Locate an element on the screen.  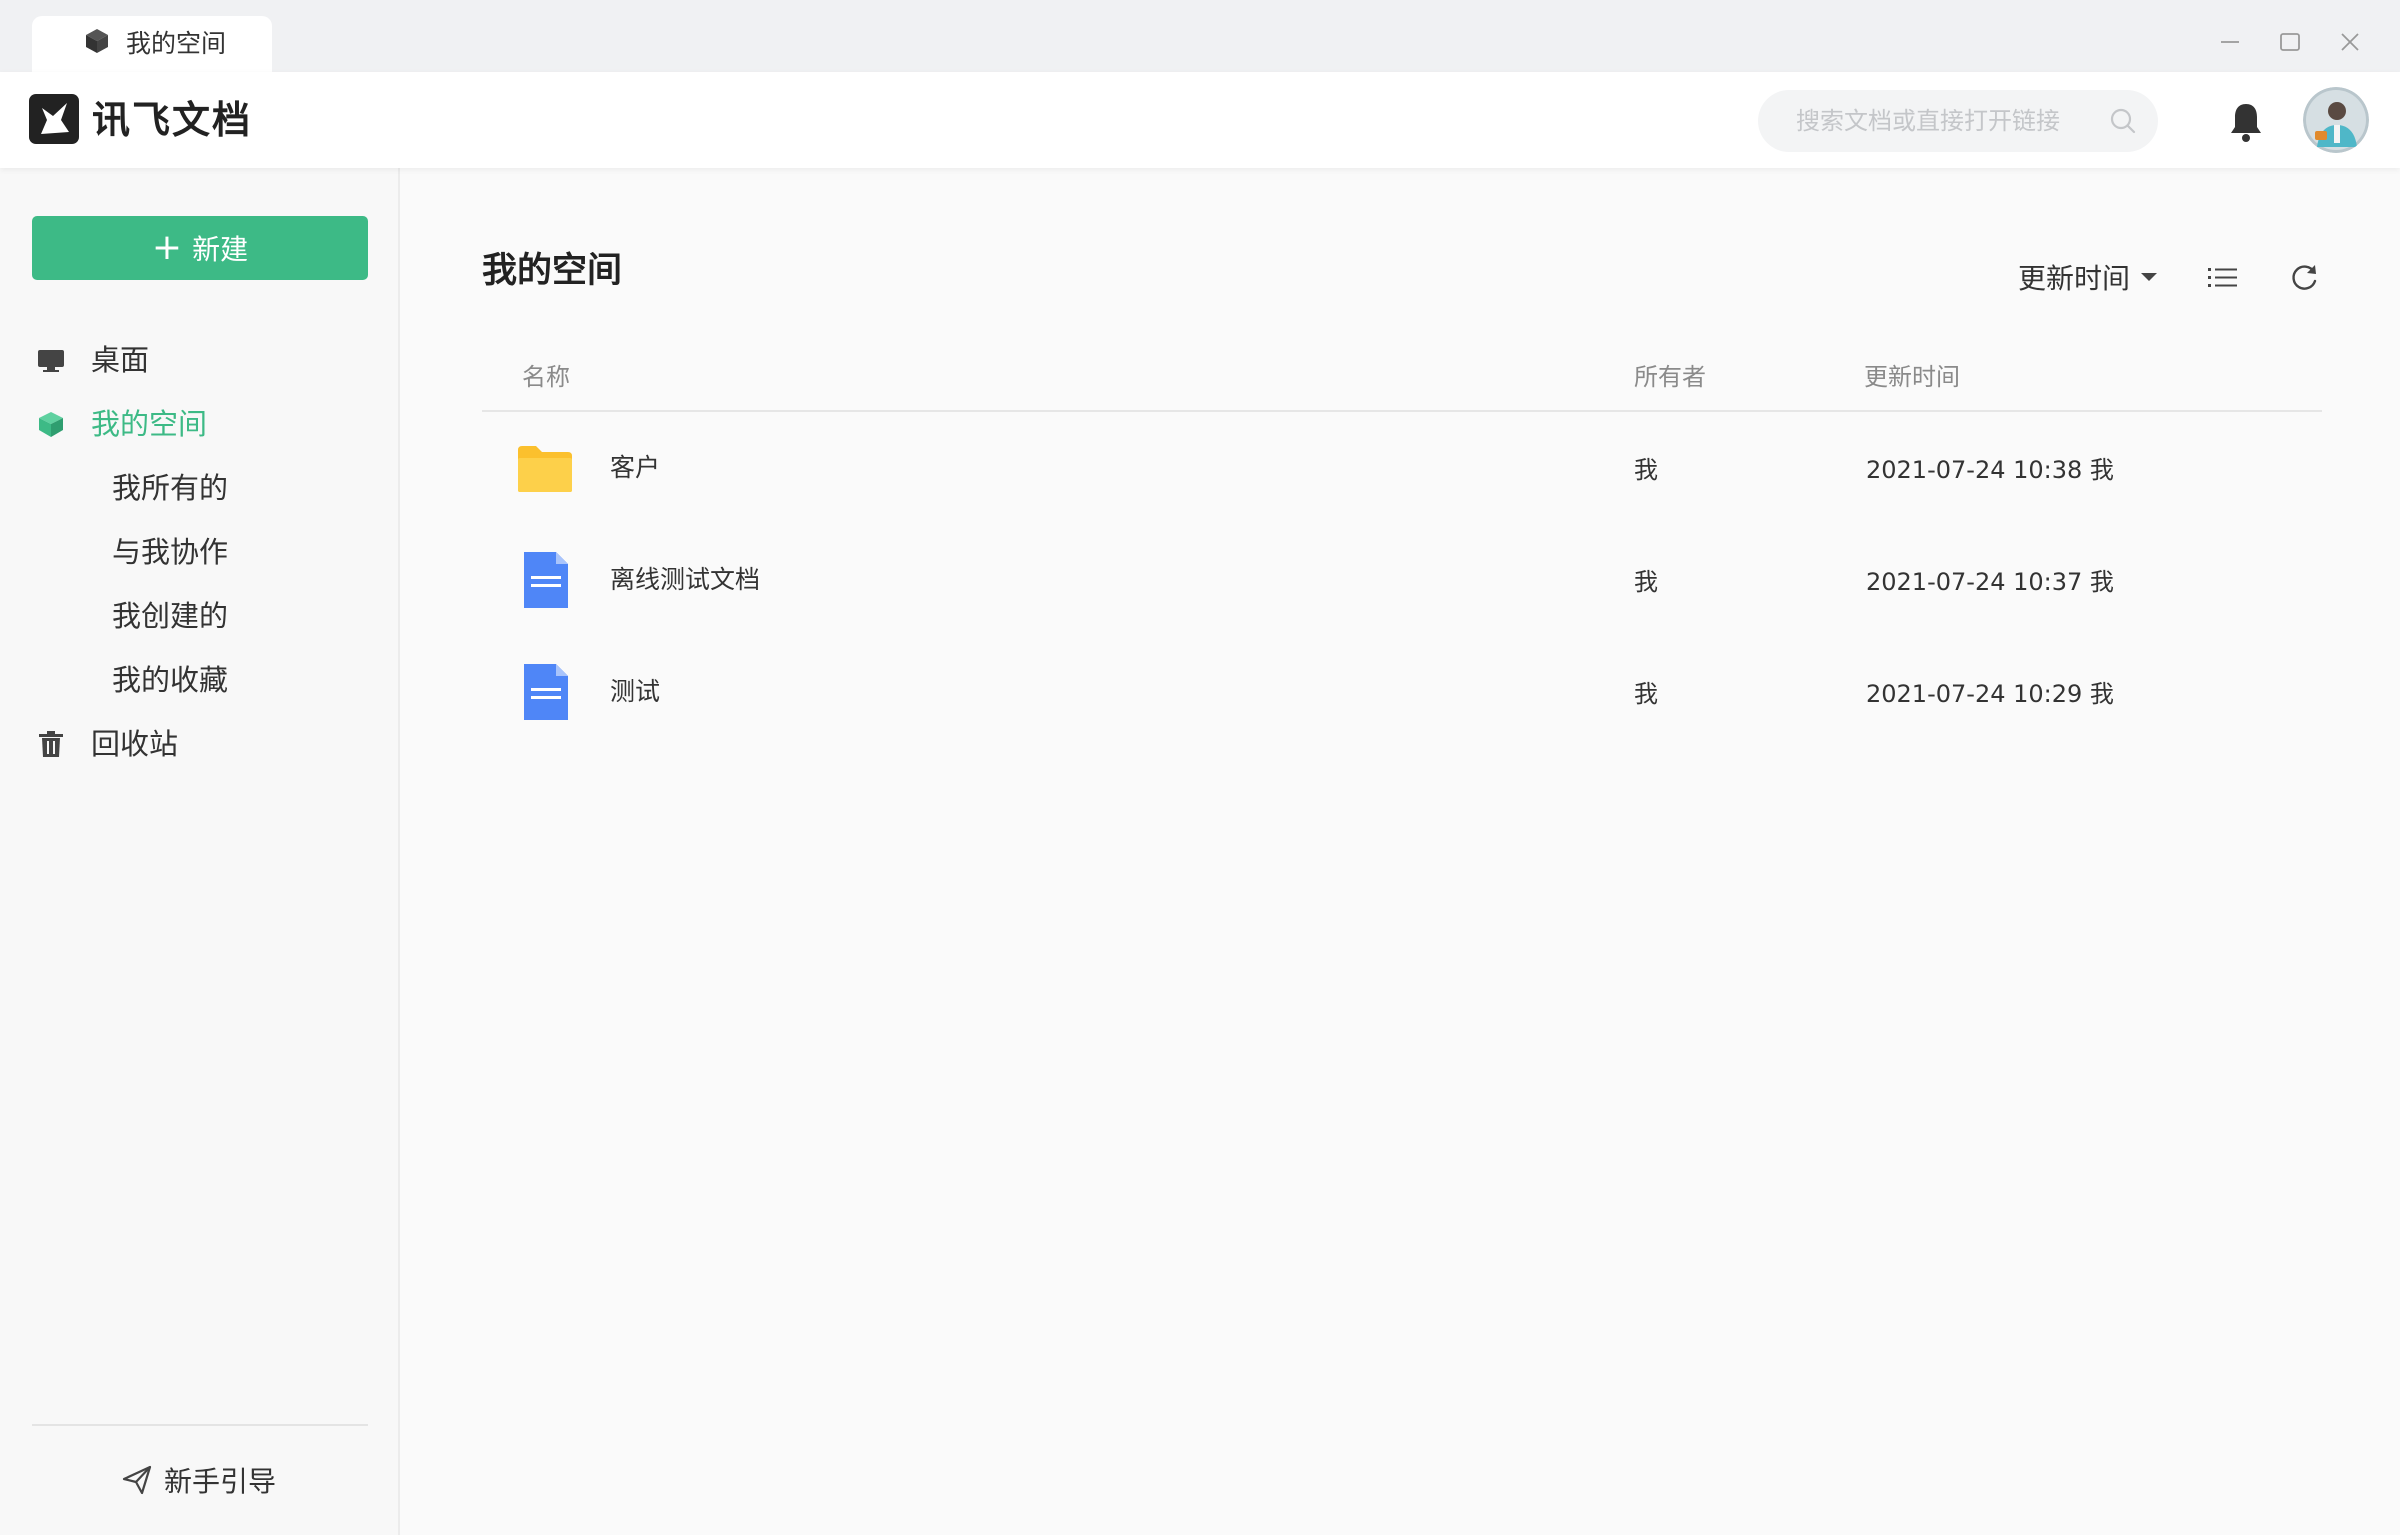
bell-icon is located at coordinates (2246, 122).